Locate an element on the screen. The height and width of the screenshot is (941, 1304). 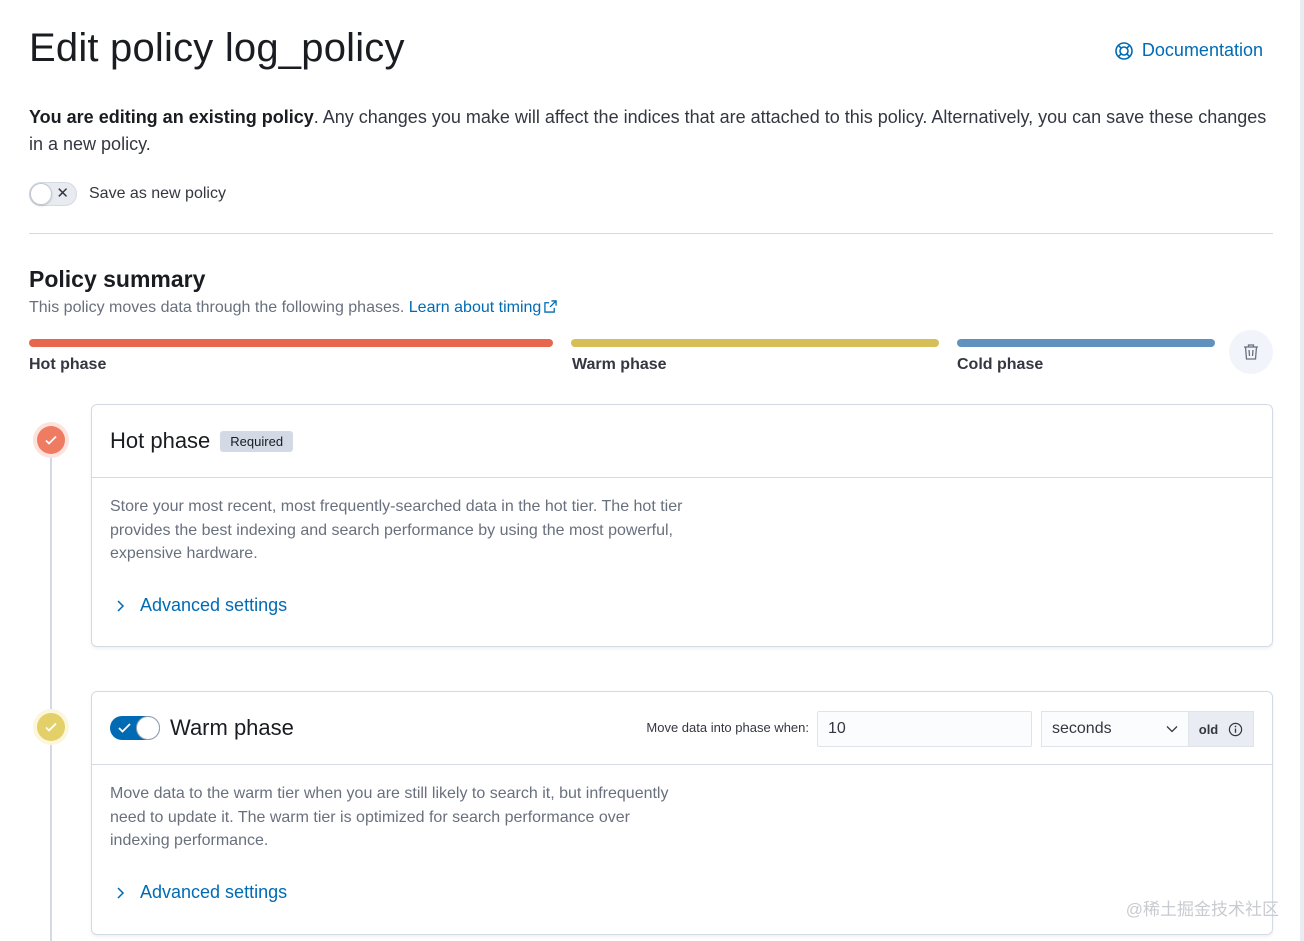
external-link-icon is located at coordinates (551, 306).